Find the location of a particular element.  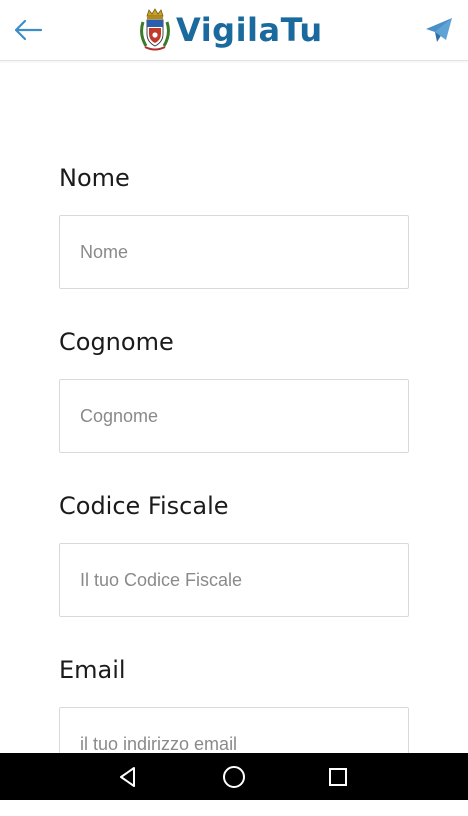

cognome-label: Cognome is located at coordinates (116, 342).